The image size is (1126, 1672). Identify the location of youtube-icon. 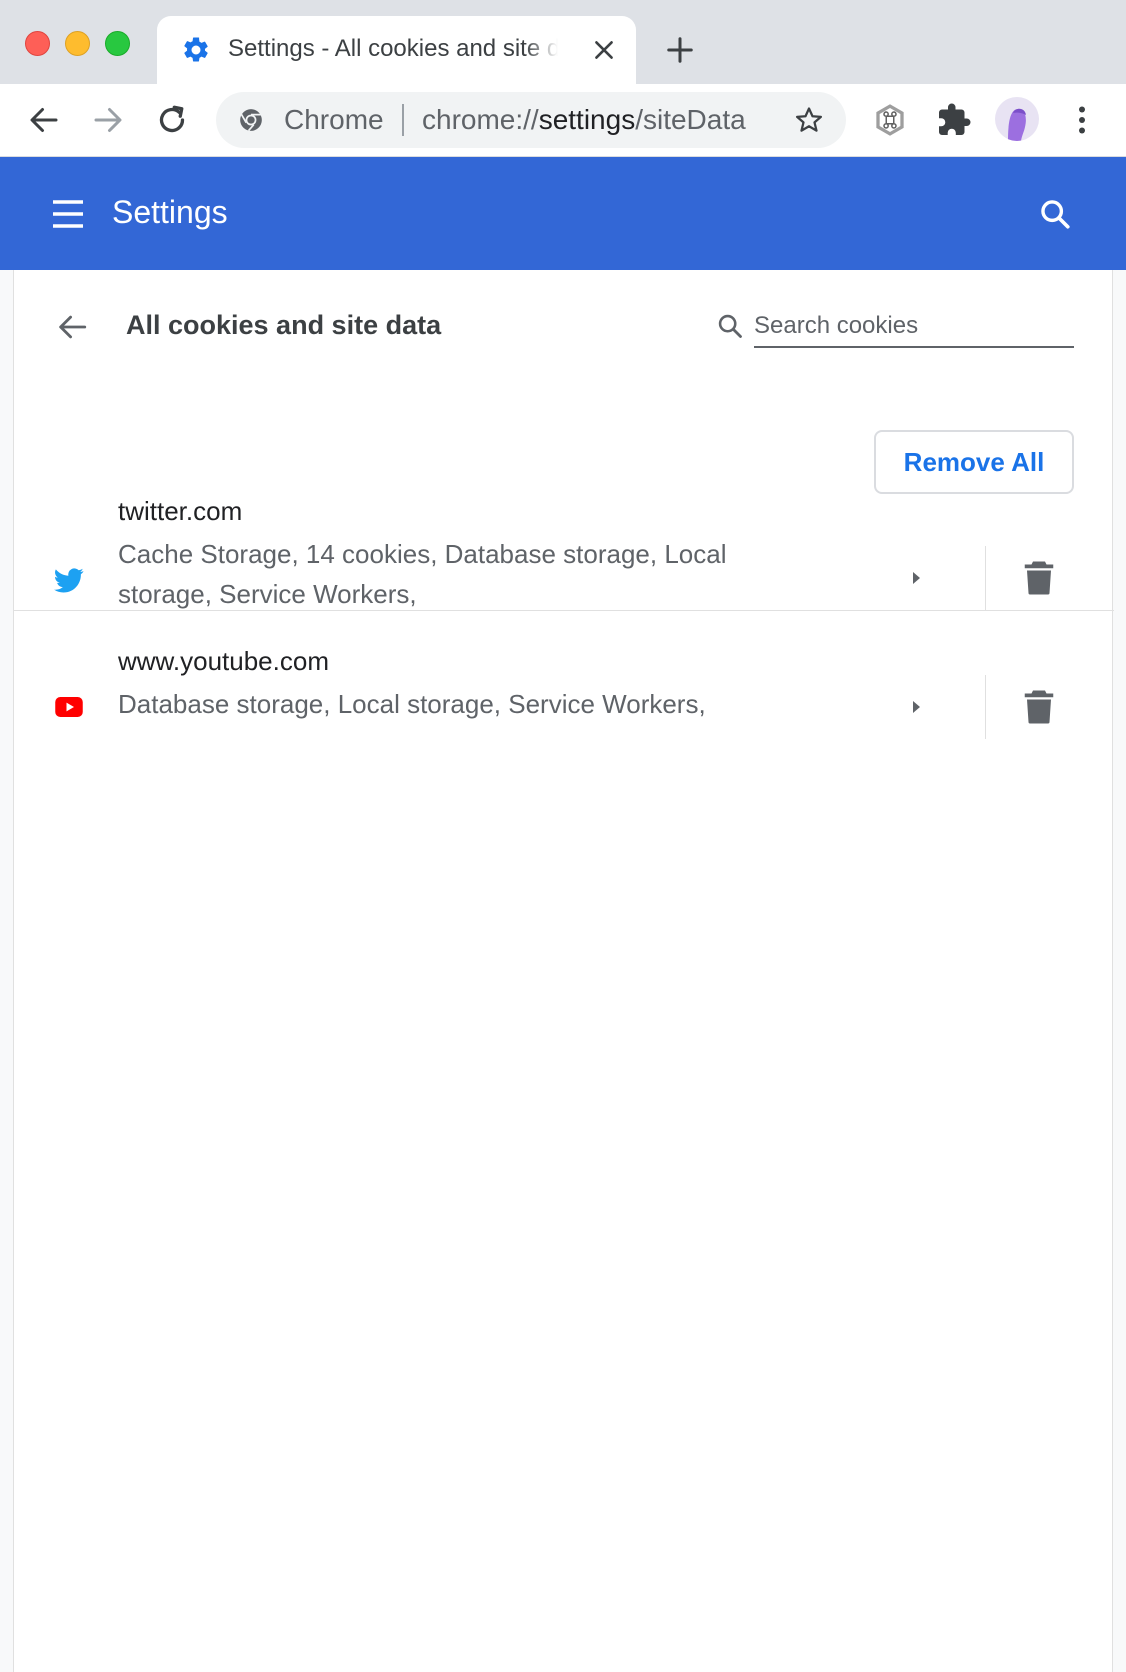
(69, 707).